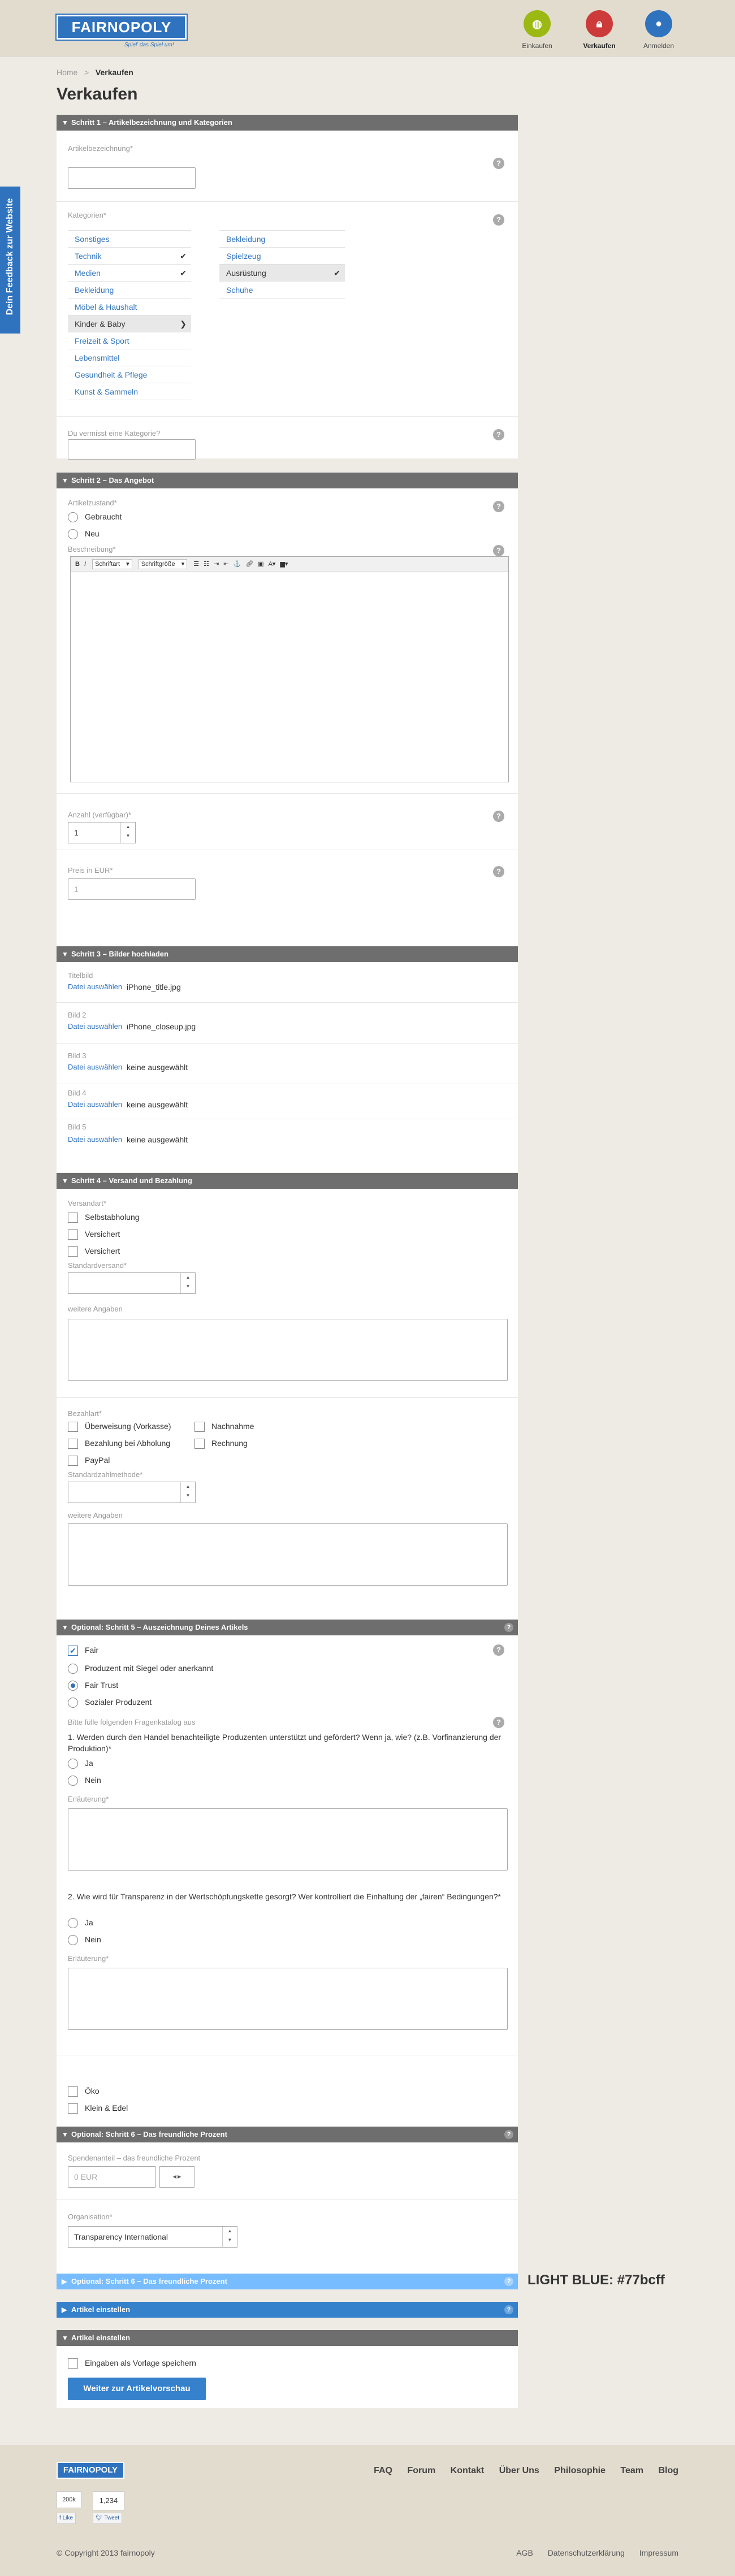 The image size is (735, 2576). I want to click on missing-category-input, so click(132, 449).